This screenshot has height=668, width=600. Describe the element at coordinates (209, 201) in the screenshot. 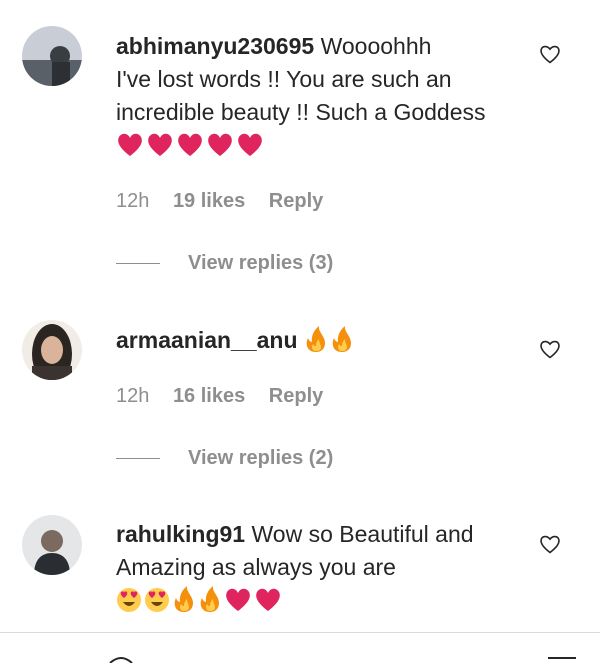

I see `comment-likes: 19 likes` at that location.